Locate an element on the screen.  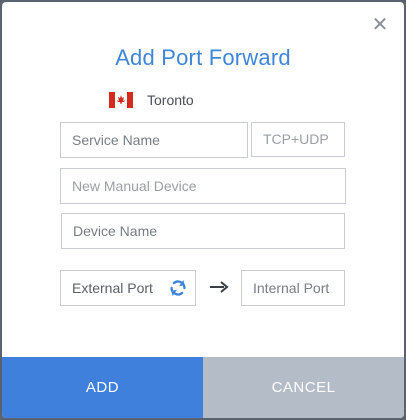
dialog-title: Add Port Forward is located at coordinates (203, 57).